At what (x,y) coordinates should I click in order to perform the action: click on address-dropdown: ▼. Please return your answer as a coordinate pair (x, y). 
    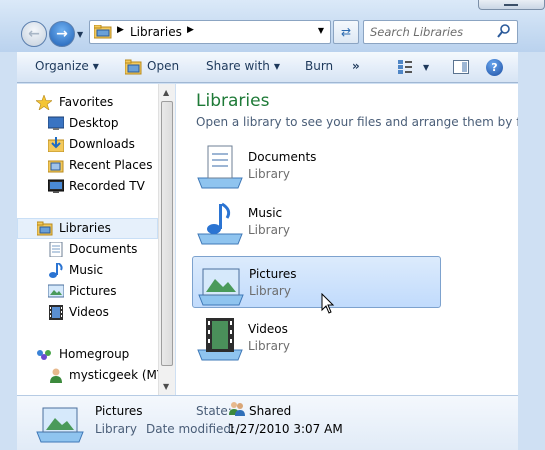
    Looking at the image, I should click on (321, 30).